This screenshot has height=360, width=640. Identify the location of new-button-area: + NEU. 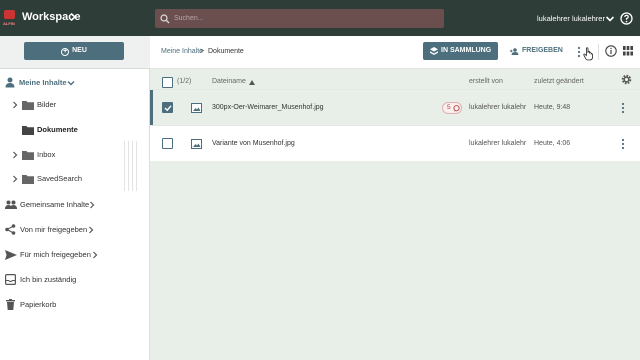
(75, 52).